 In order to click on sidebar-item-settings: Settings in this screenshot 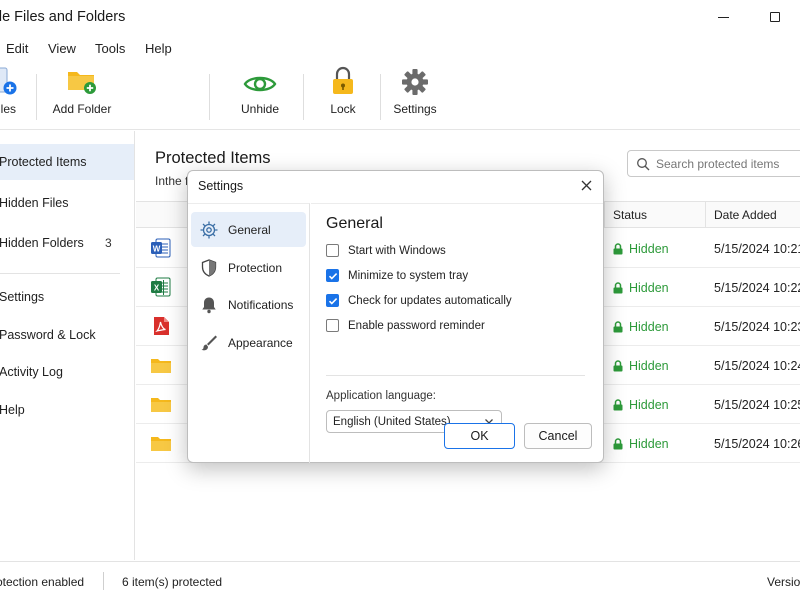, I will do `click(67, 297)`.